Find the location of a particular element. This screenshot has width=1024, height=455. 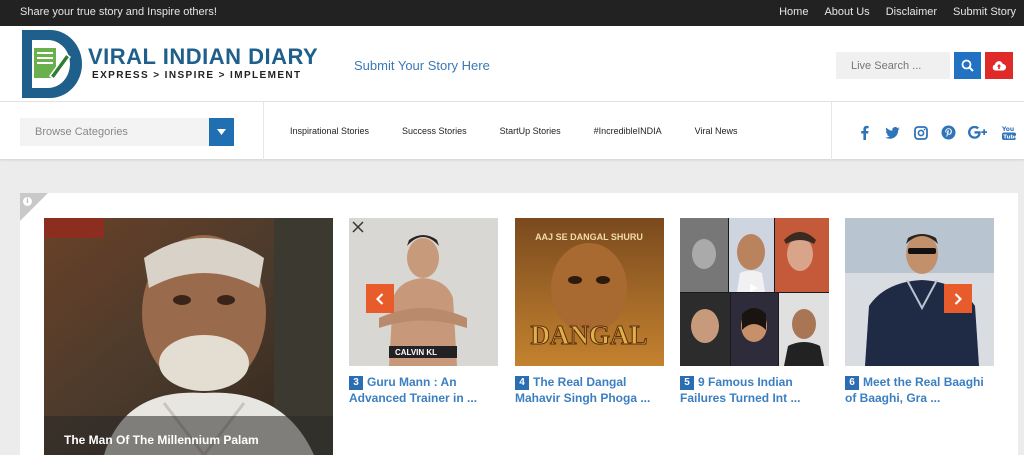

upload-button is located at coordinates (999, 65).